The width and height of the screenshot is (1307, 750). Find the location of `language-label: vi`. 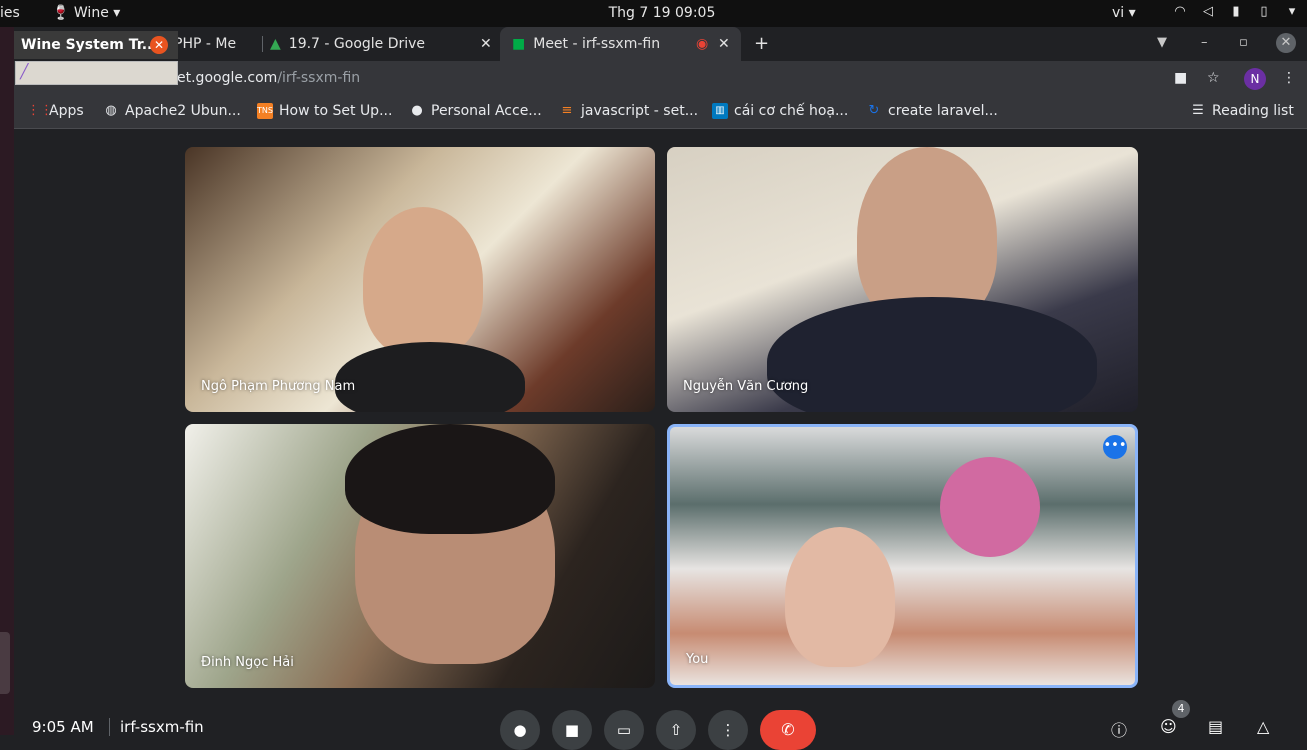

language-label: vi is located at coordinates (1118, 13).